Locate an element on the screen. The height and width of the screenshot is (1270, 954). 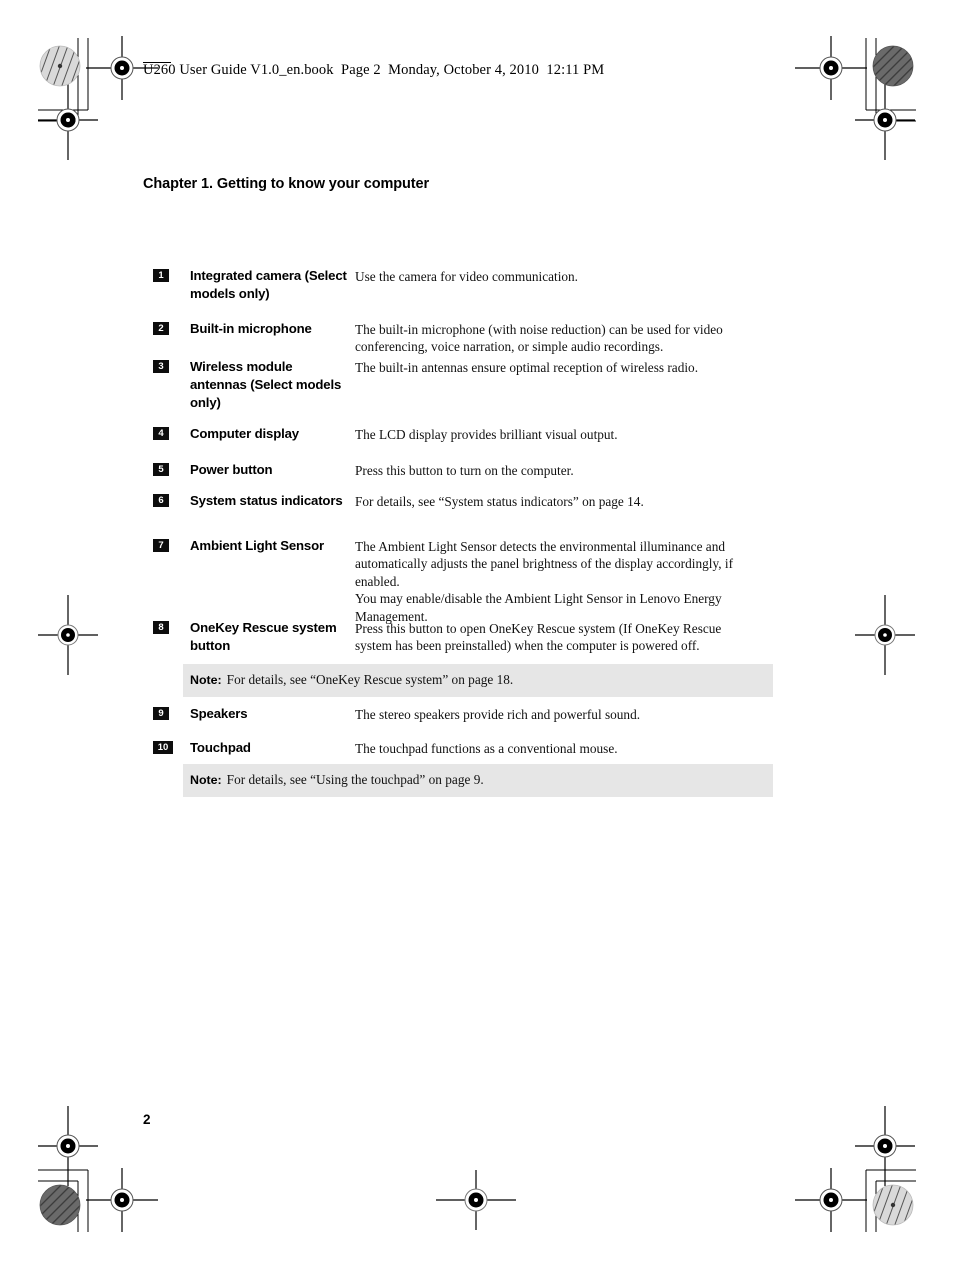
item-number-badge: 3 is located at coordinates (161, 366).